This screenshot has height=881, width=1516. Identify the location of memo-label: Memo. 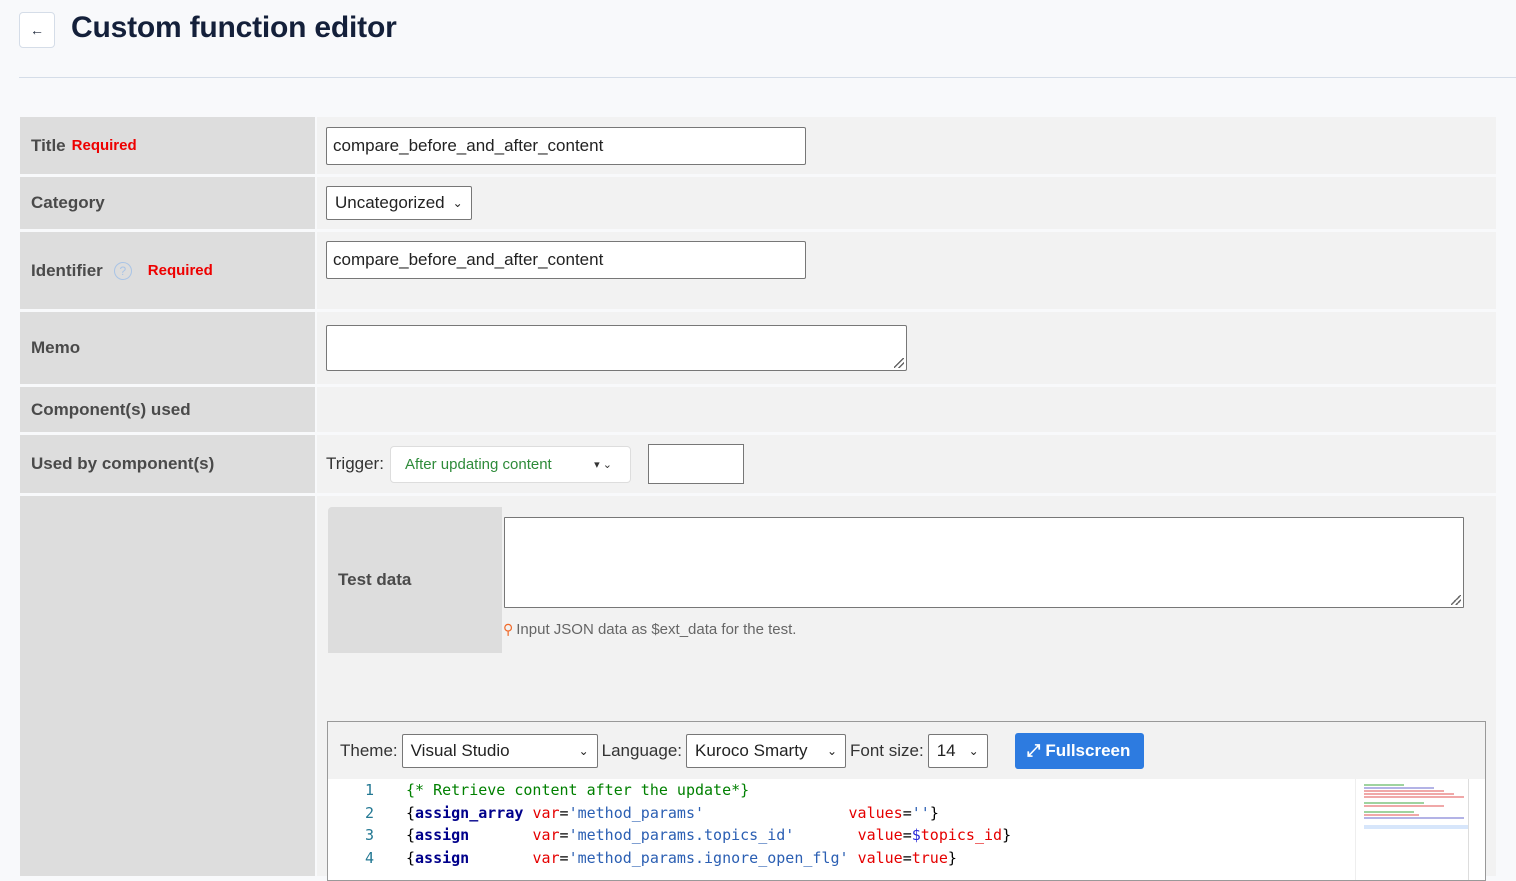
(56, 347).